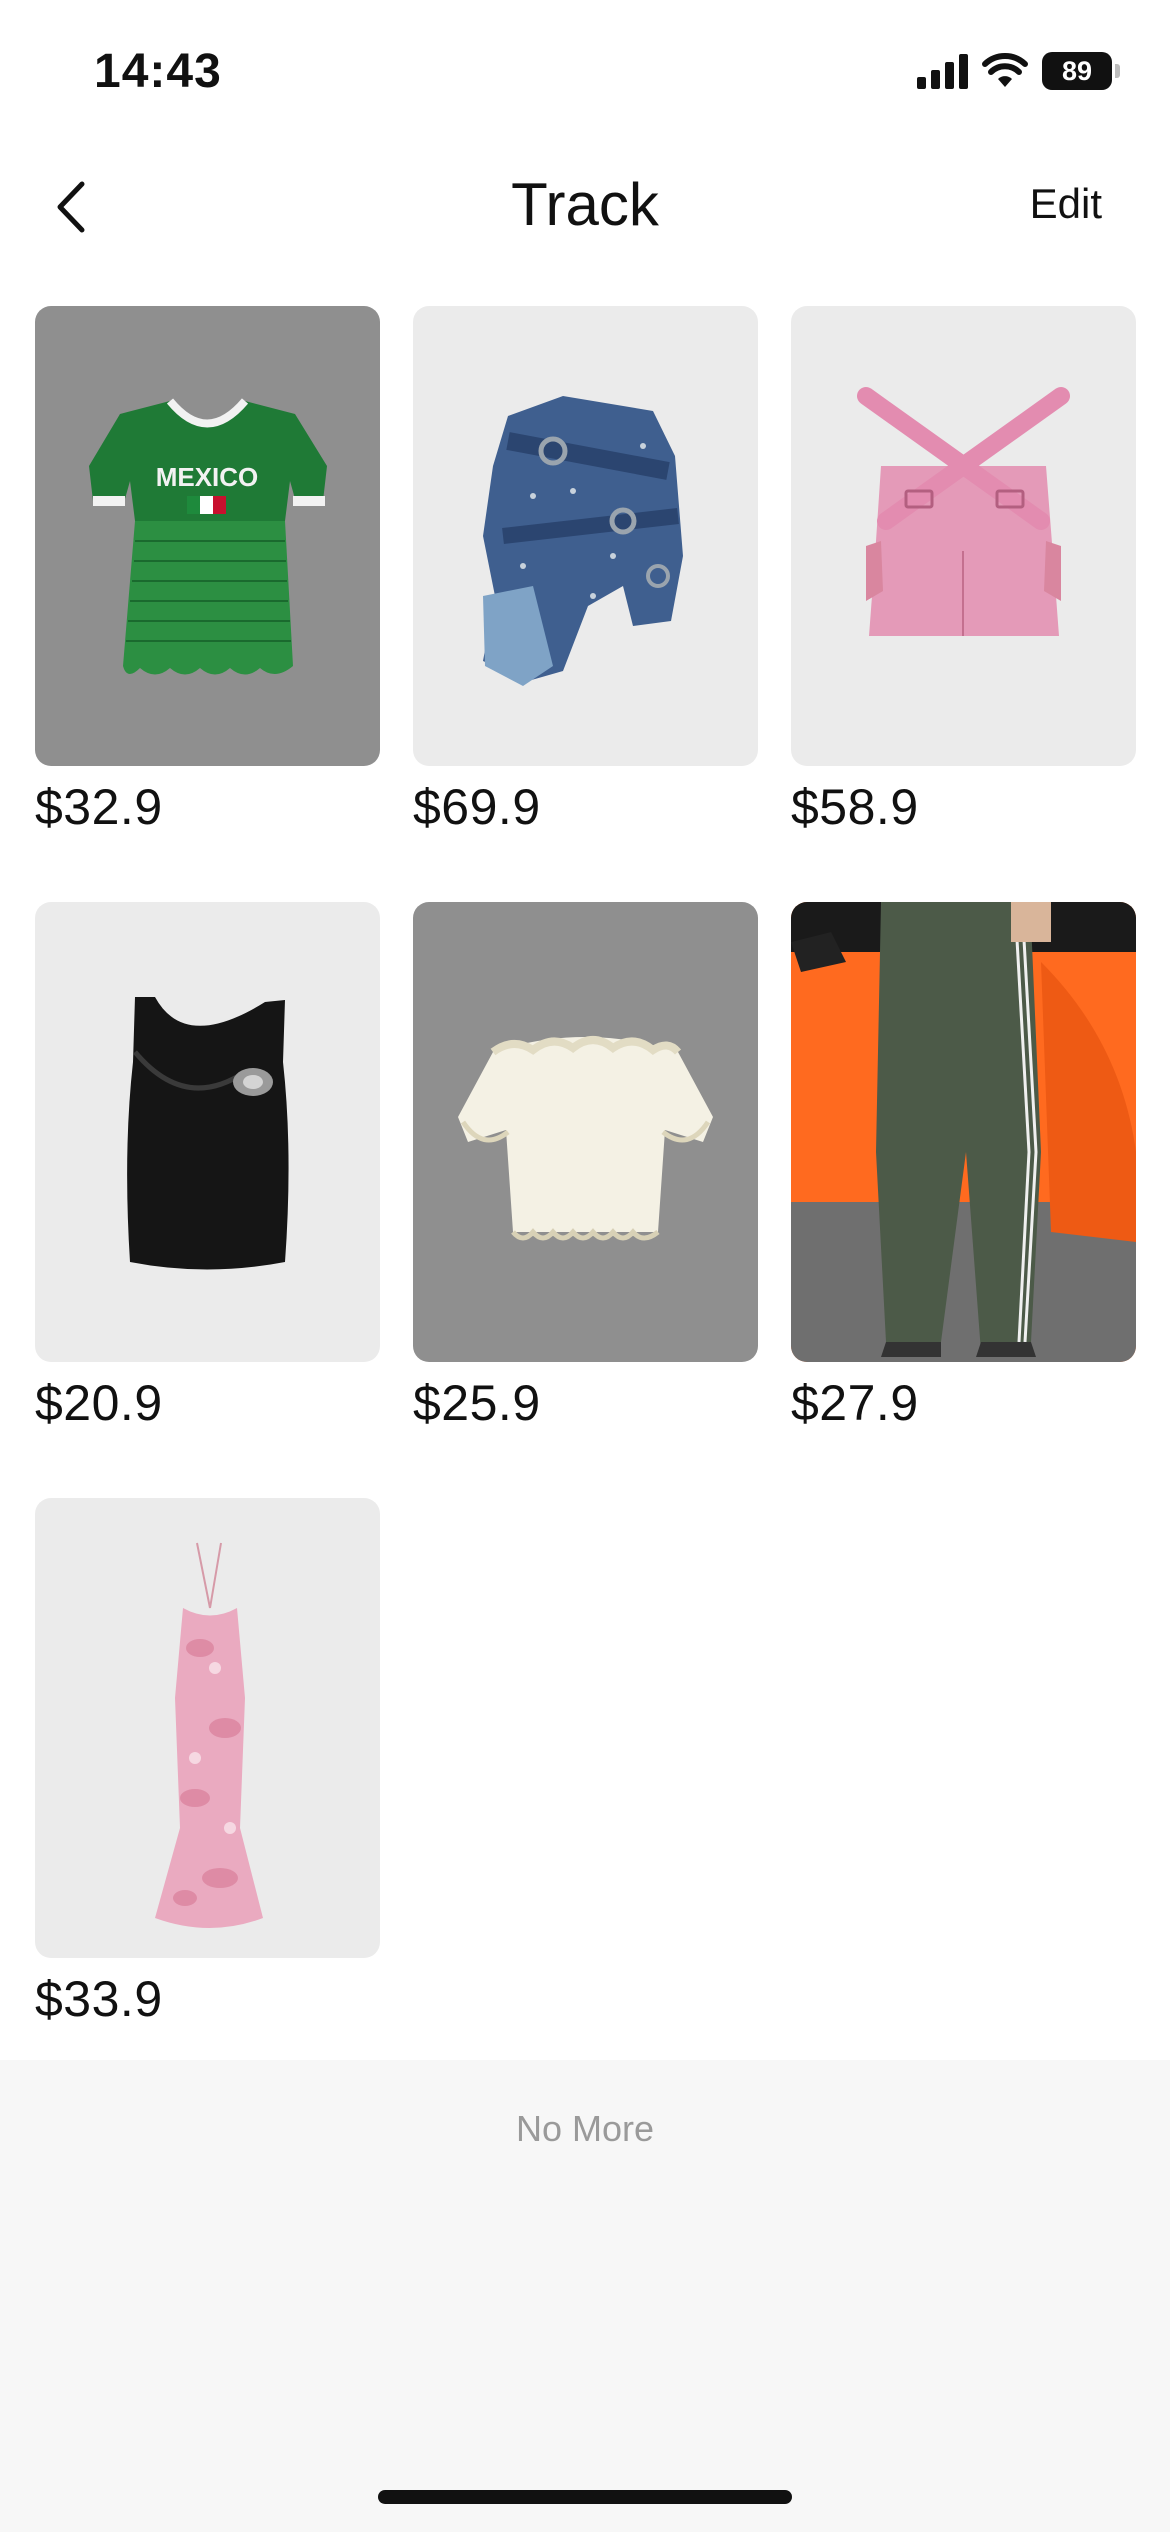 The image size is (1170, 2532). I want to click on product-card: $27.9, so click(963, 1167).